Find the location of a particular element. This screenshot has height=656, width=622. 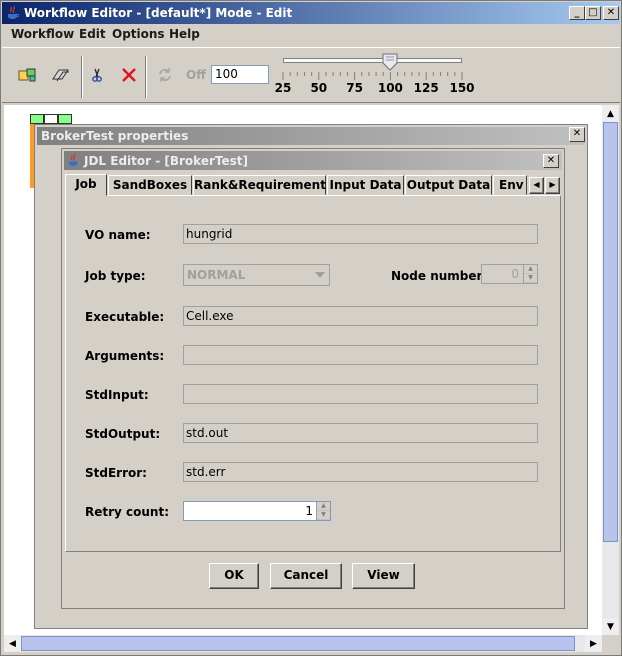

slider-tick-label: 125 is located at coordinates (426, 88).